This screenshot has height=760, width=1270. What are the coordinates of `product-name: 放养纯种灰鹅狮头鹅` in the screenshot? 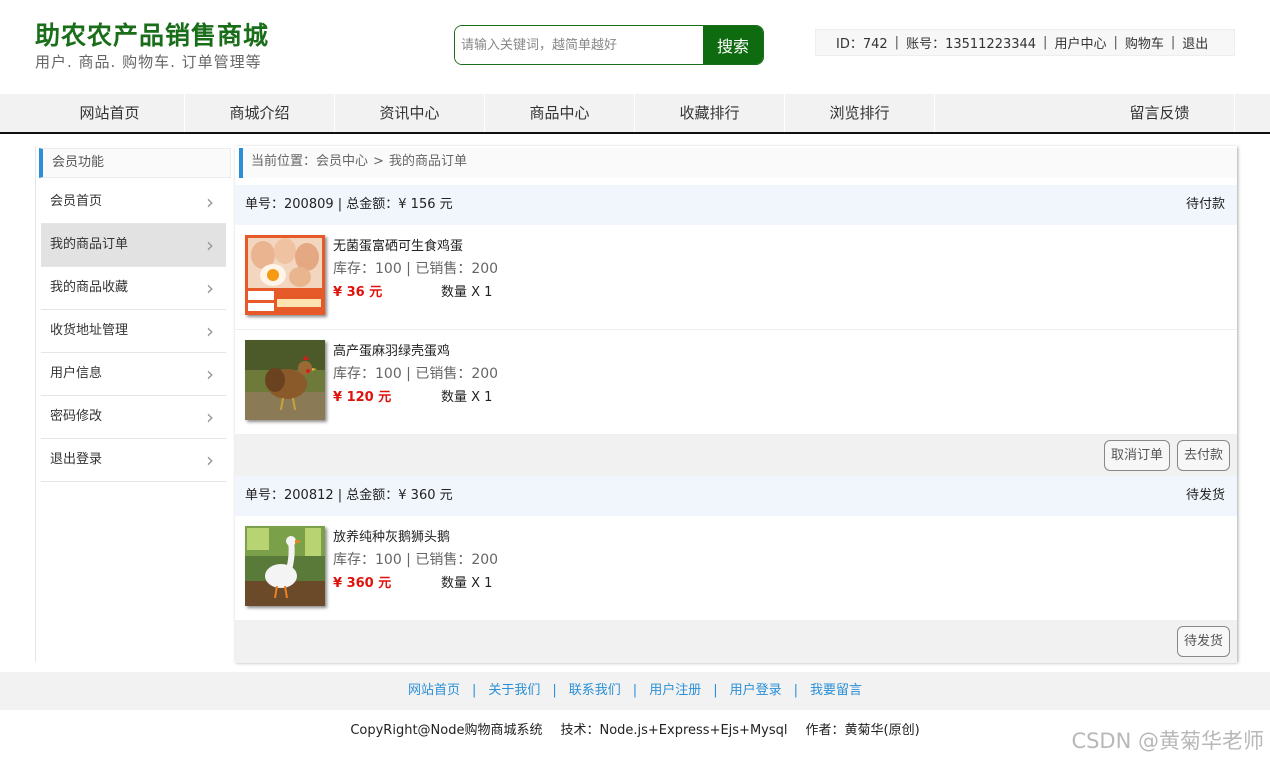 It's located at (391, 535).